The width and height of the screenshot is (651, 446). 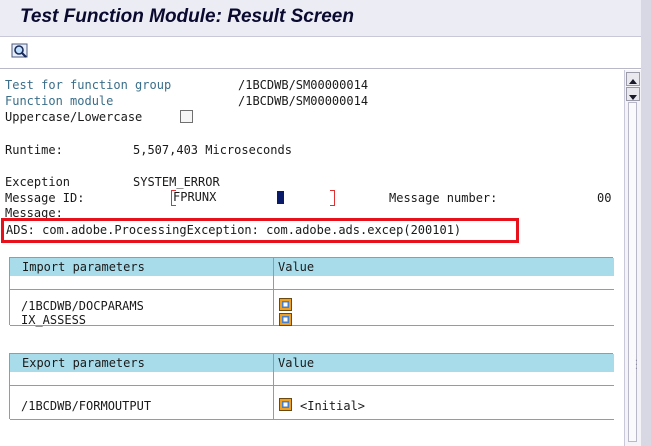 I want to click on import-col-header: Import parameters, so click(x=83, y=267).